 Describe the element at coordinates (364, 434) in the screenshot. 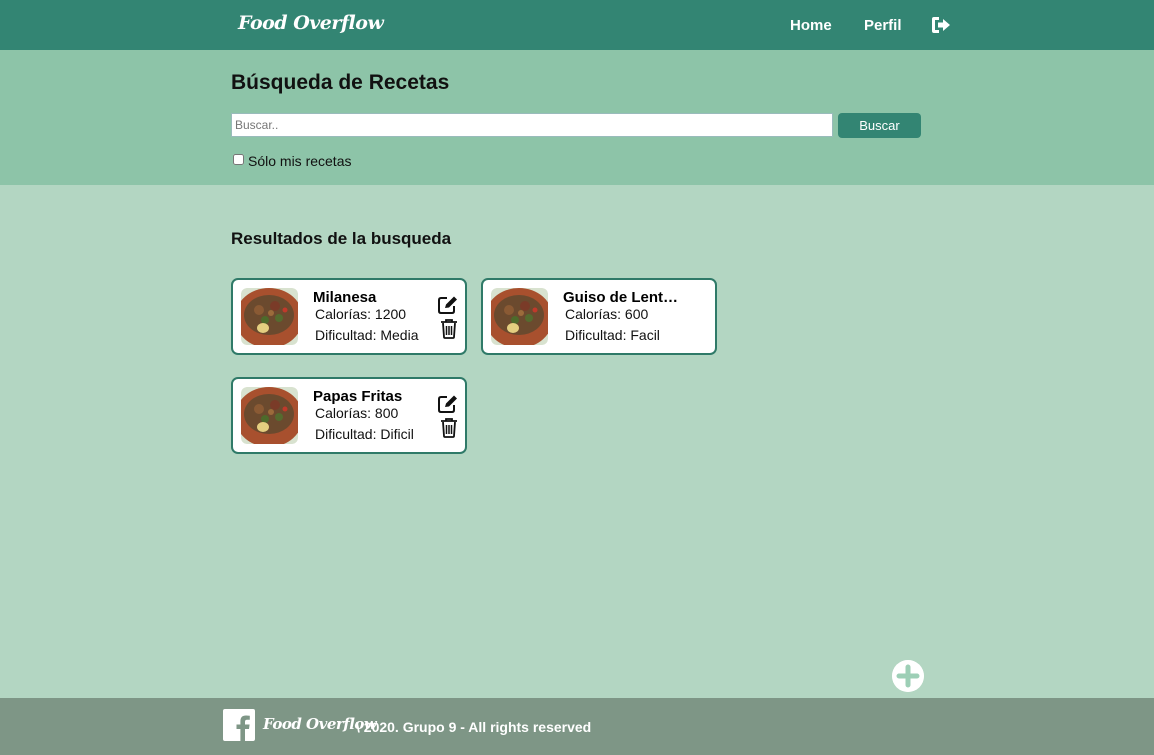

I see `recipe-difficulty: Dificultad: Dificil` at that location.